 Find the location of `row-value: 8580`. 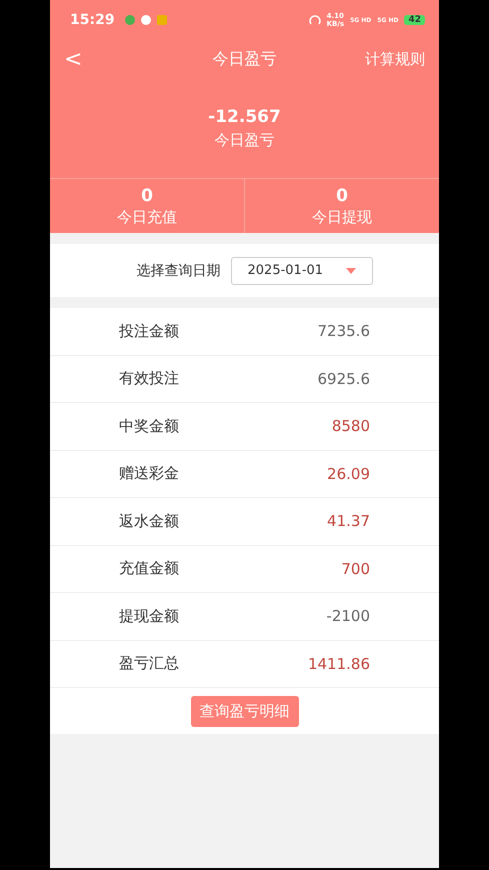

row-value: 8580 is located at coordinates (351, 426).